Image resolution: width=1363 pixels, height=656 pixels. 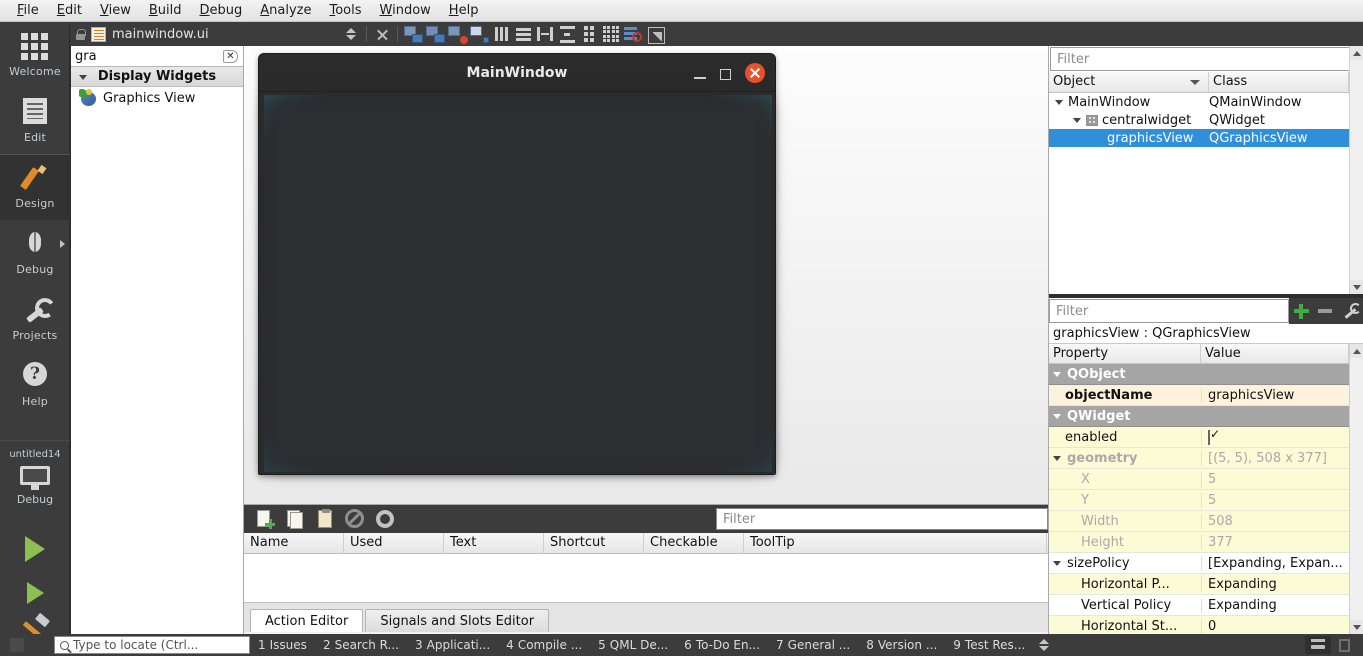 I want to click on paste-icon, so click(x=325, y=519).